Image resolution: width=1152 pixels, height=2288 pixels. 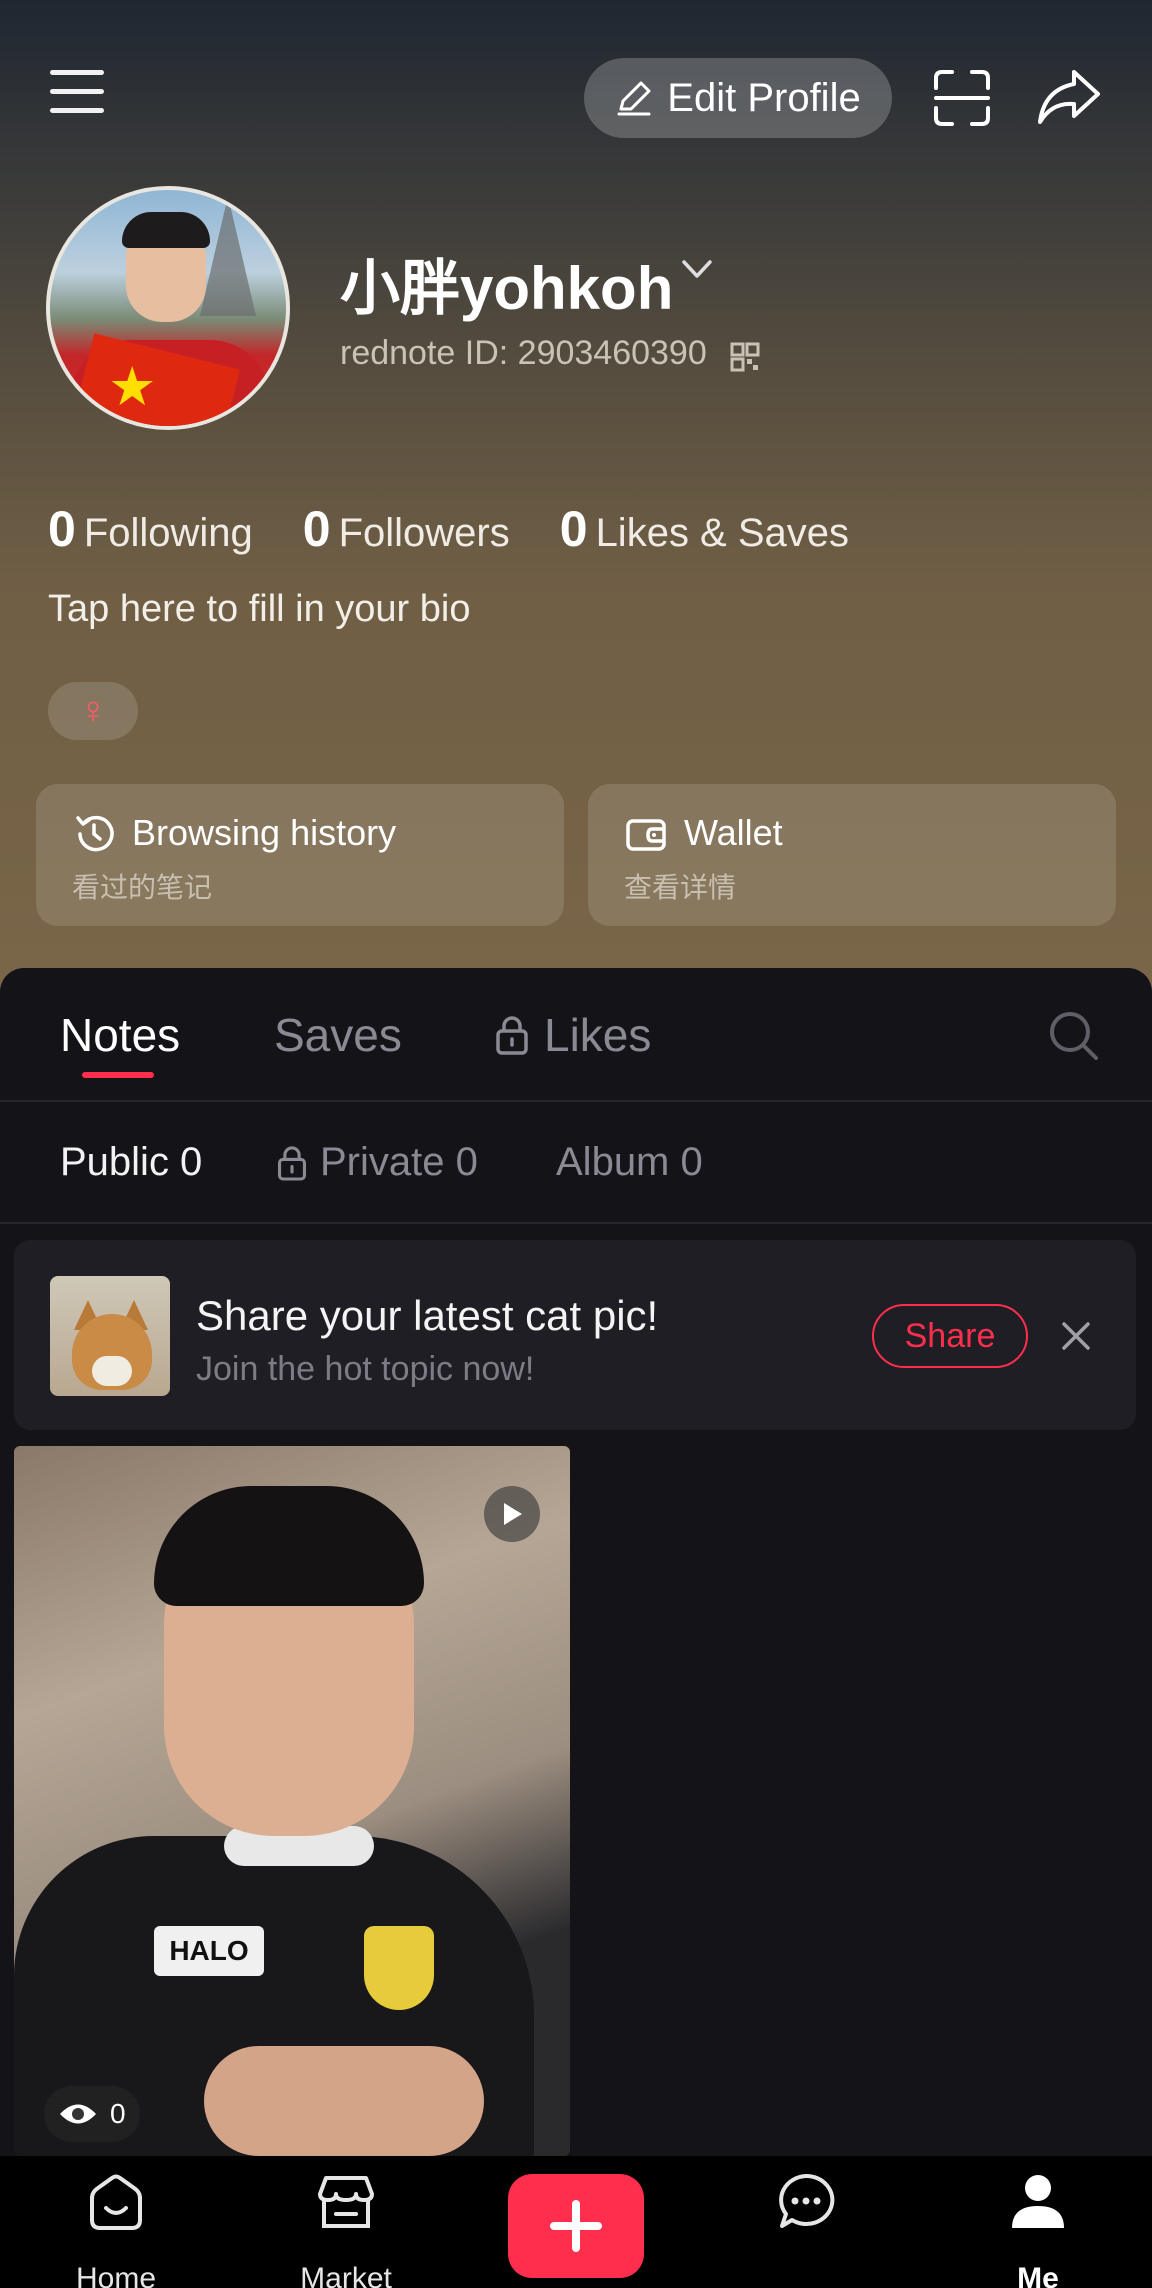 What do you see at coordinates (142, 887) in the screenshot?
I see `browsing-history-subtitle: 看过的笔记` at bounding box center [142, 887].